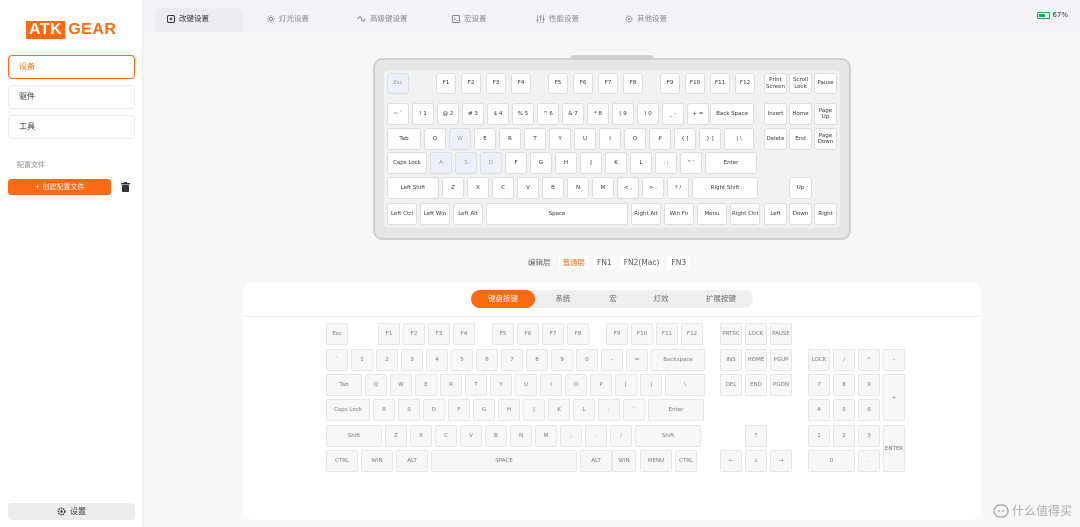 This screenshot has height=527, width=1080. Describe the element at coordinates (503, 334) in the screenshot. I see `picker-key-f5: F5` at that location.